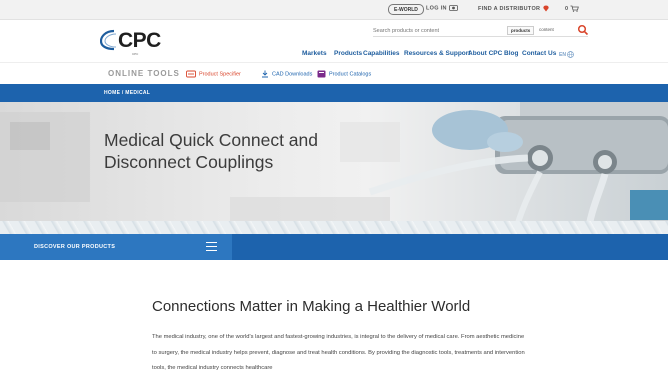 The image size is (668, 385). I want to click on tool-product-catalogs: Product Catalogs, so click(344, 74).